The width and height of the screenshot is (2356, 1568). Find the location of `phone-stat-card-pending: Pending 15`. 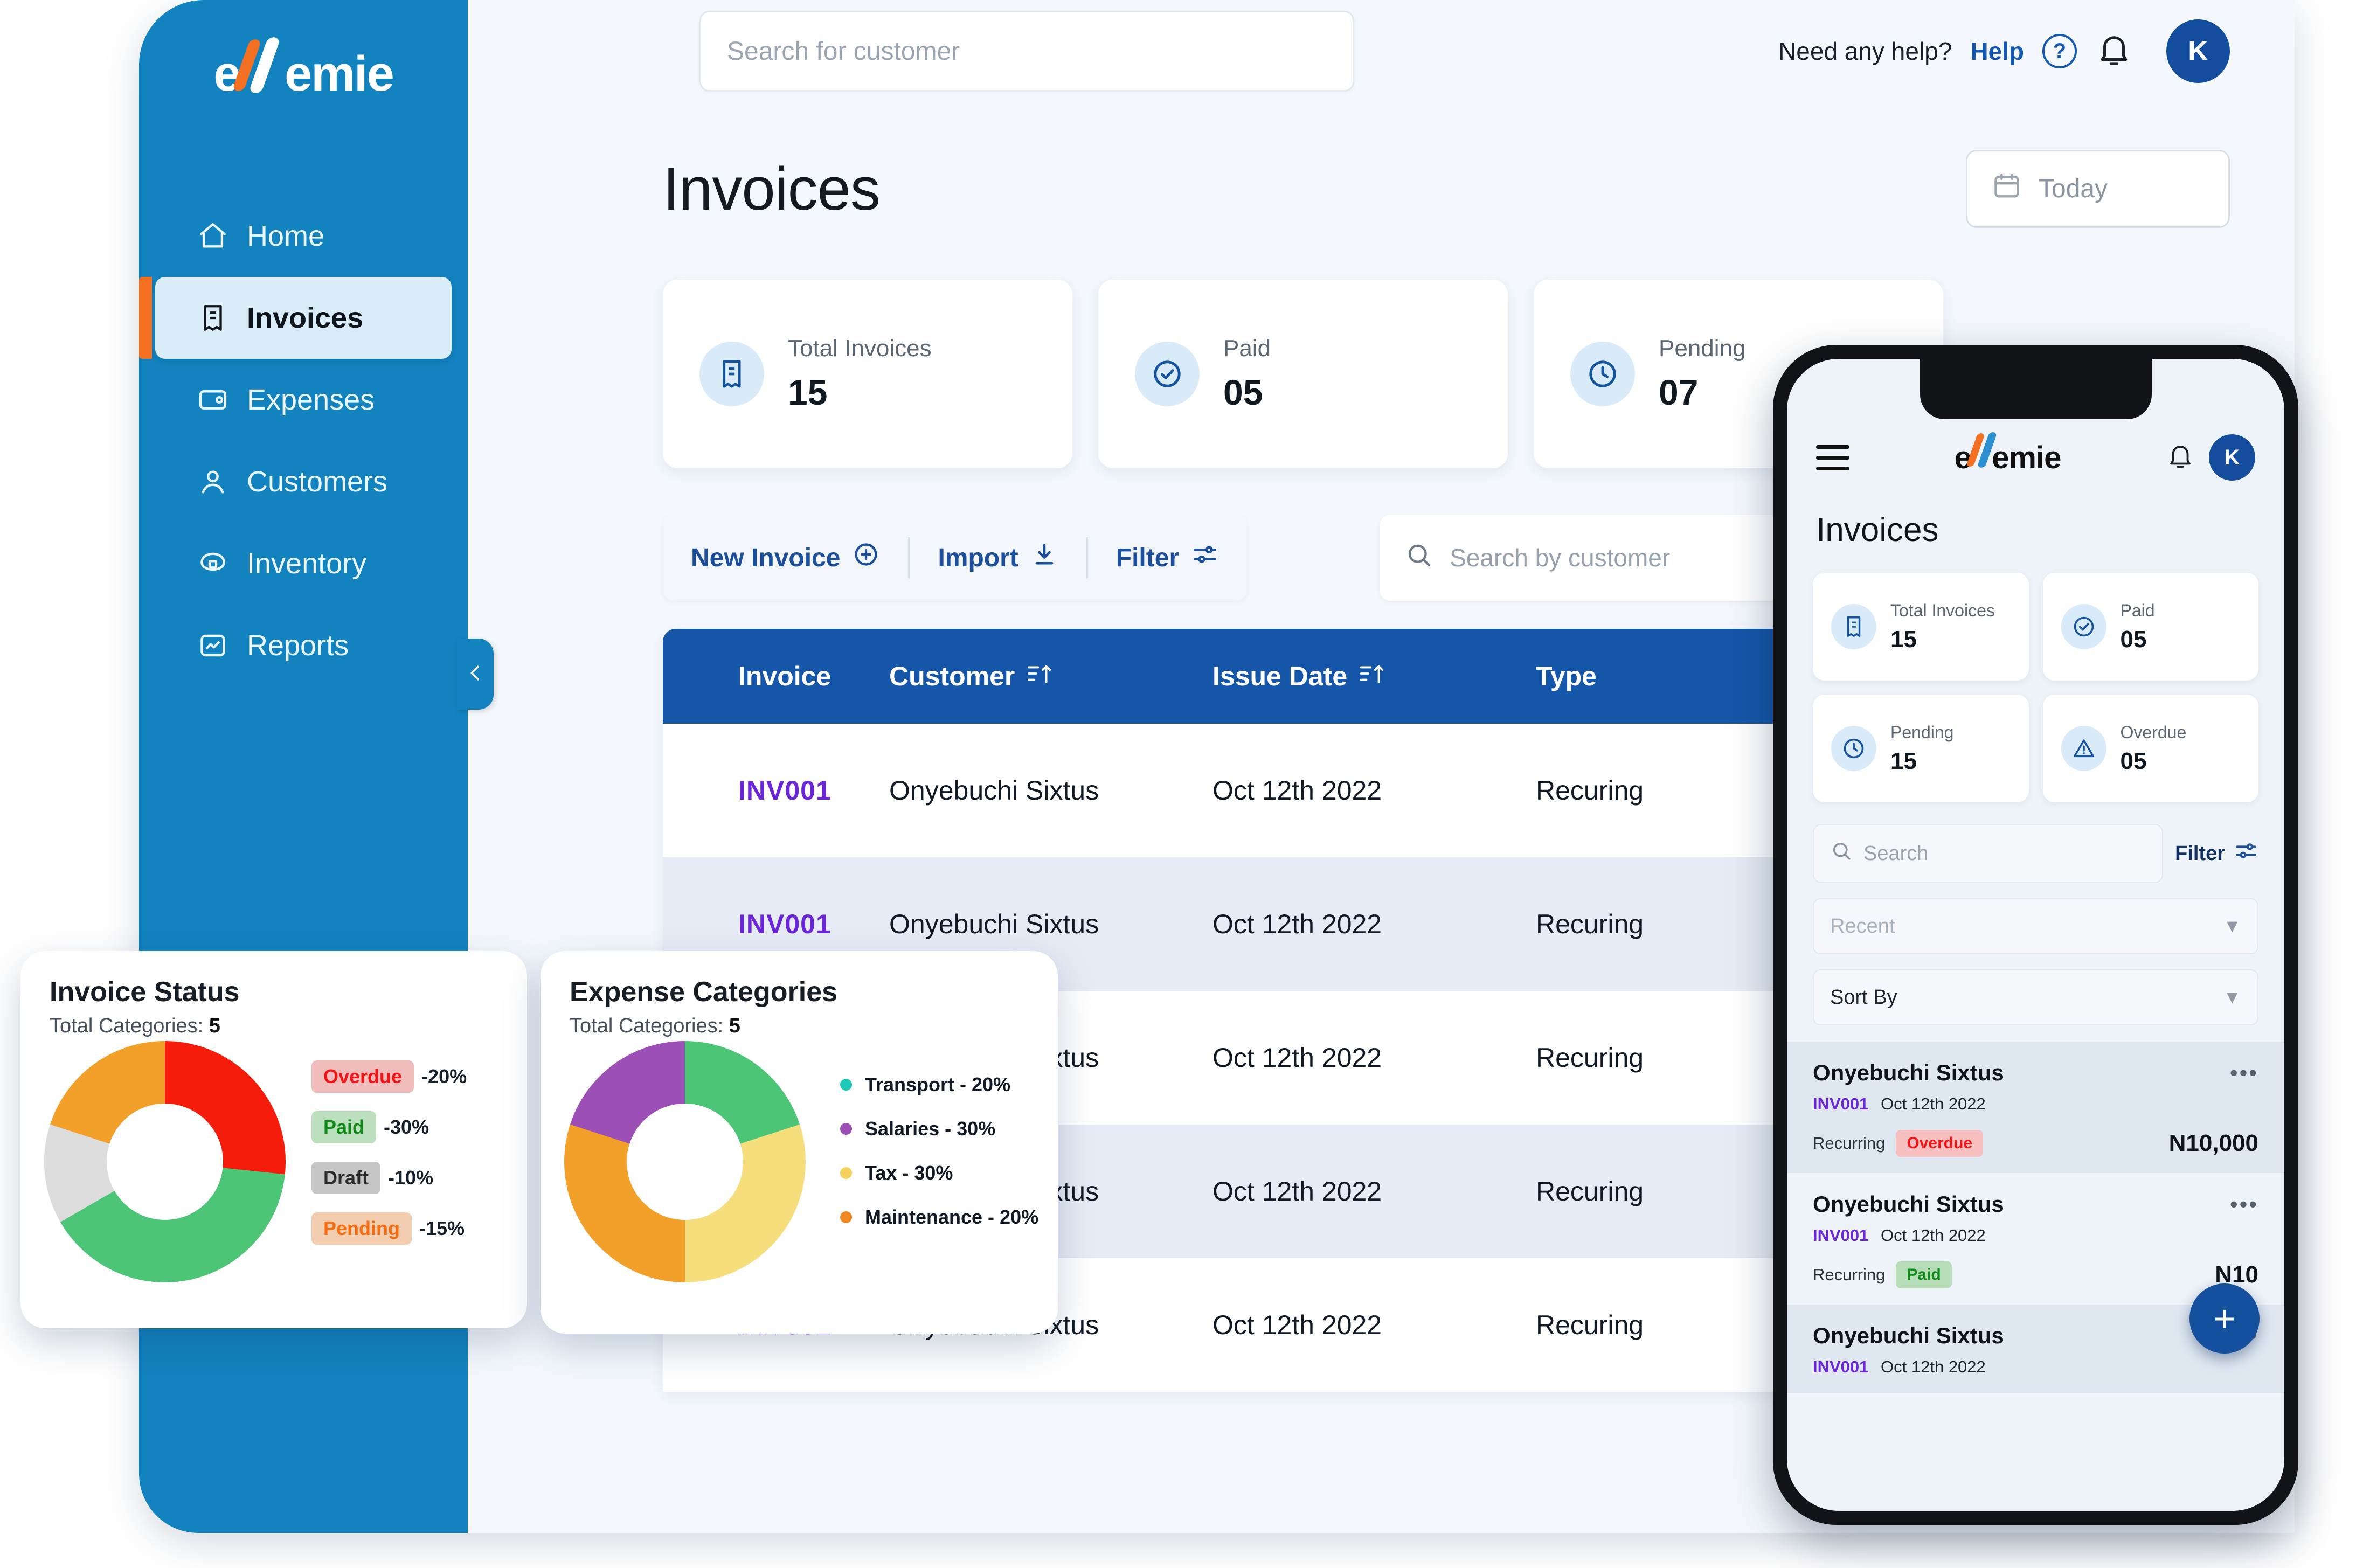

phone-stat-card-pending: Pending 15 is located at coordinates (1921, 748).